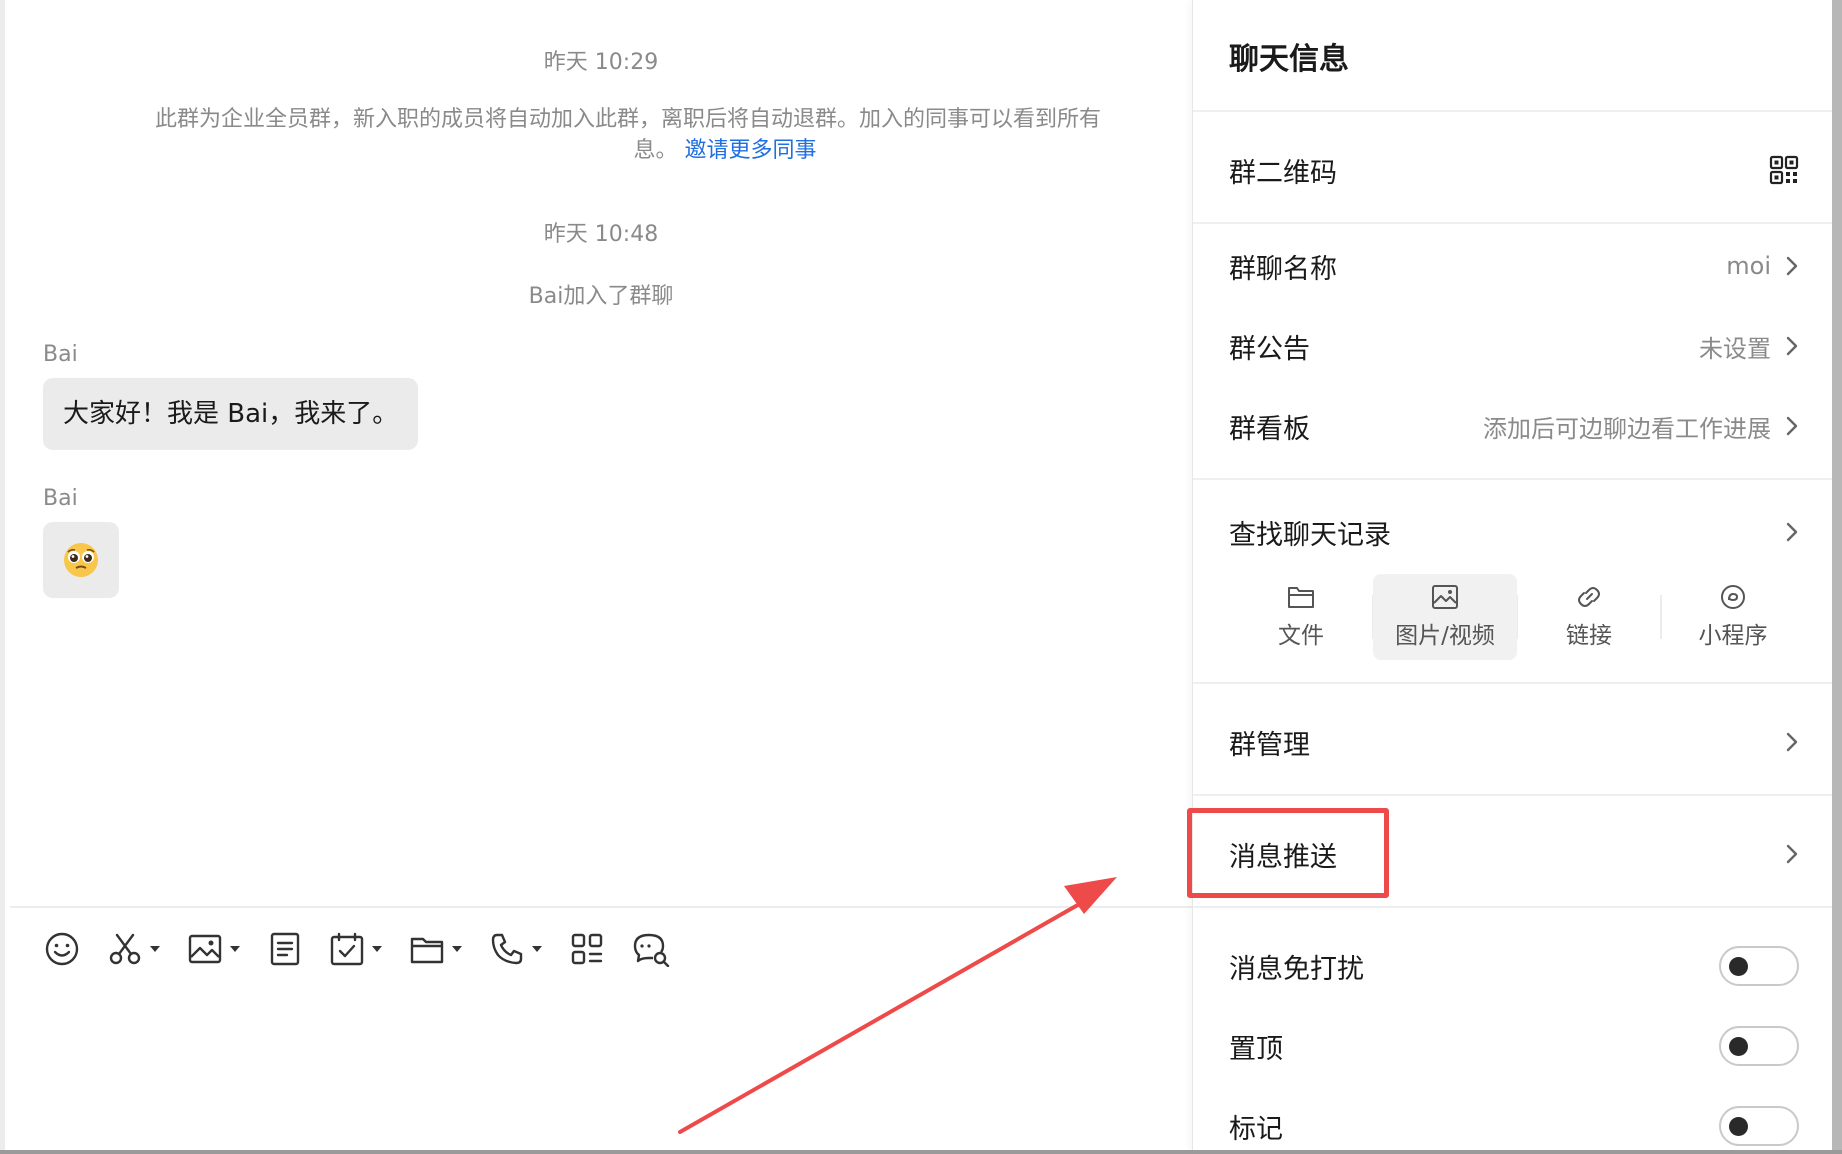 The image size is (1842, 1154). I want to click on mark-row: 标记, so click(1514, 1125).